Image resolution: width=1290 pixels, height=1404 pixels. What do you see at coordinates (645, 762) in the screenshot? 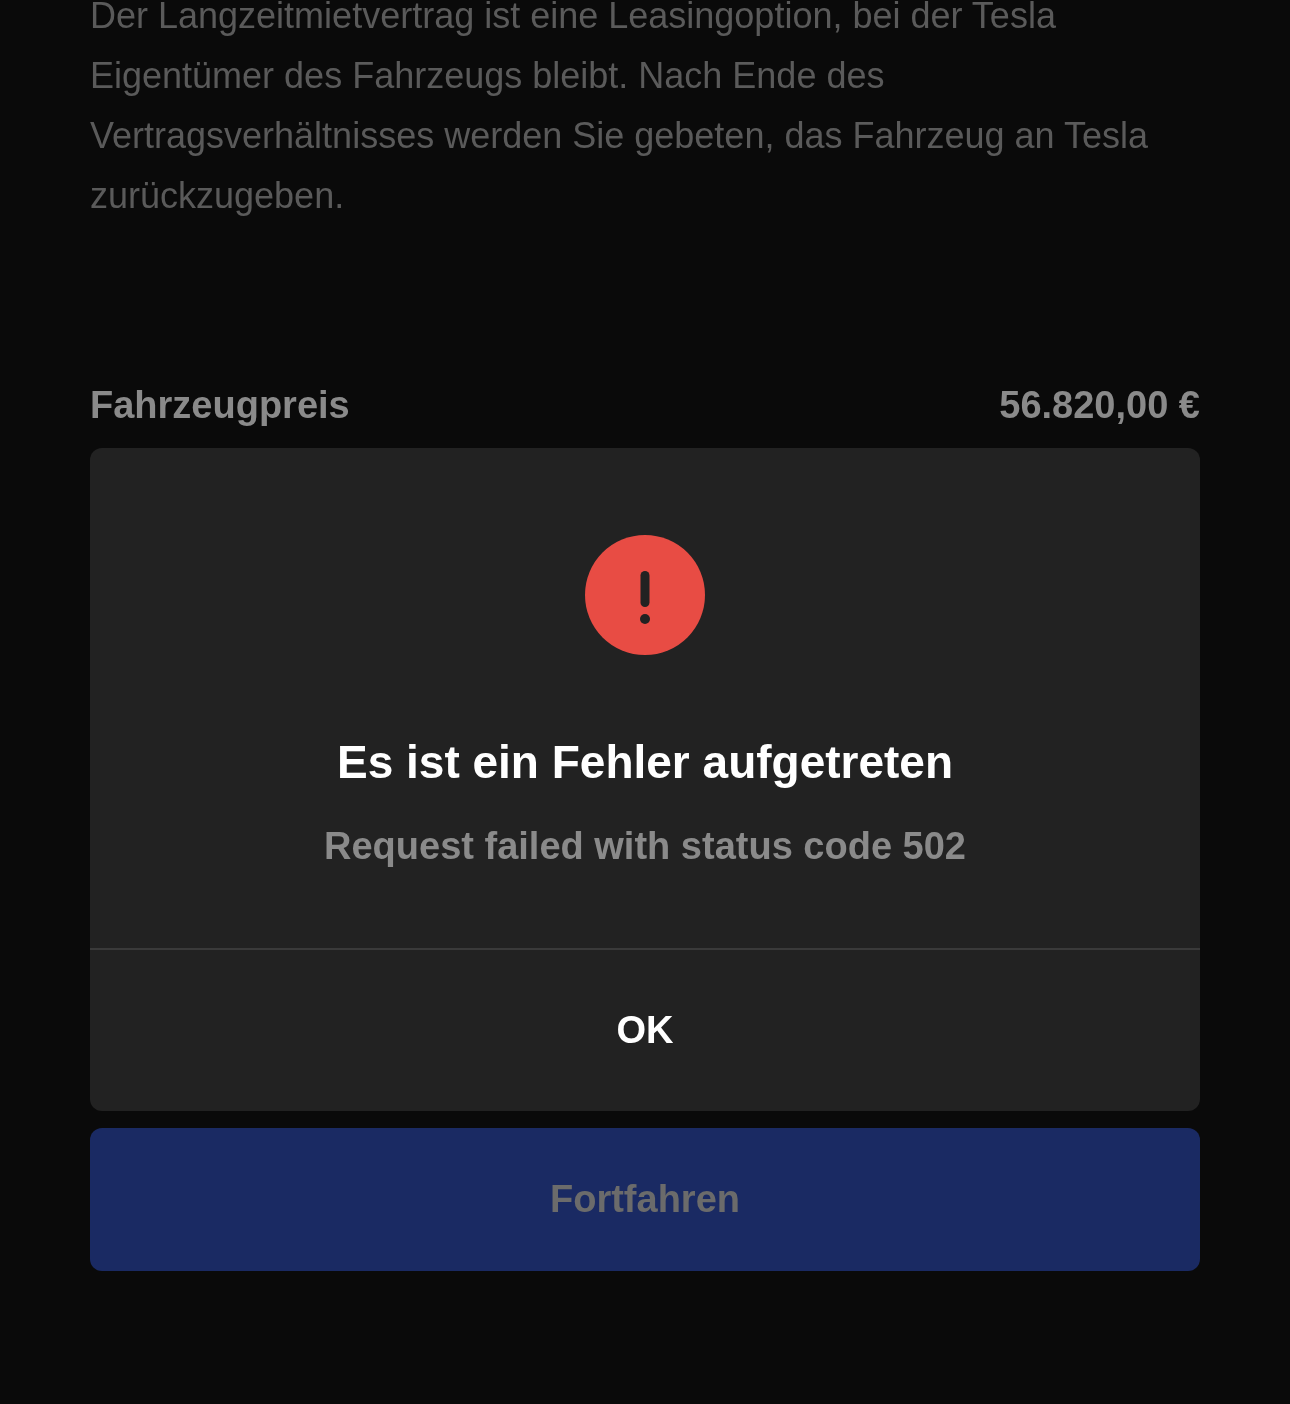
I see `dialog-title: Es ist ein Fehler aufgetreten` at bounding box center [645, 762].